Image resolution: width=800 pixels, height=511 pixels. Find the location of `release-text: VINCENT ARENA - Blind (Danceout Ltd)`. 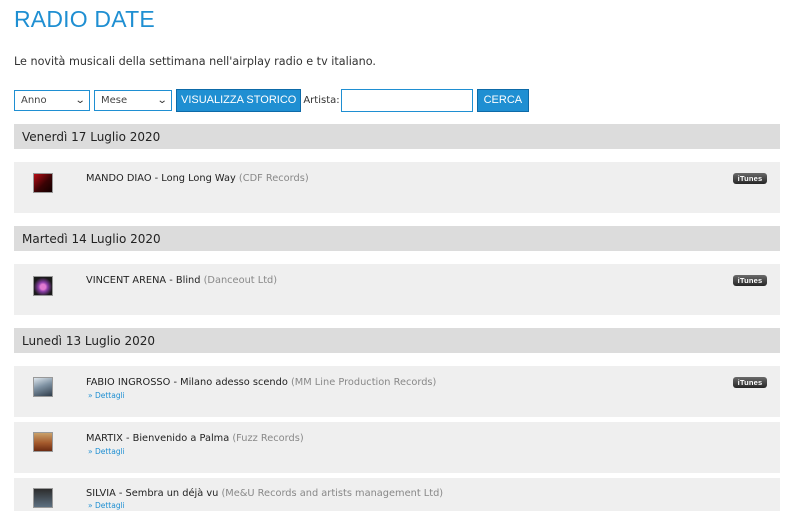

release-text: VINCENT ARENA - Blind (Danceout Ltd) is located at coordinates (181, 280).